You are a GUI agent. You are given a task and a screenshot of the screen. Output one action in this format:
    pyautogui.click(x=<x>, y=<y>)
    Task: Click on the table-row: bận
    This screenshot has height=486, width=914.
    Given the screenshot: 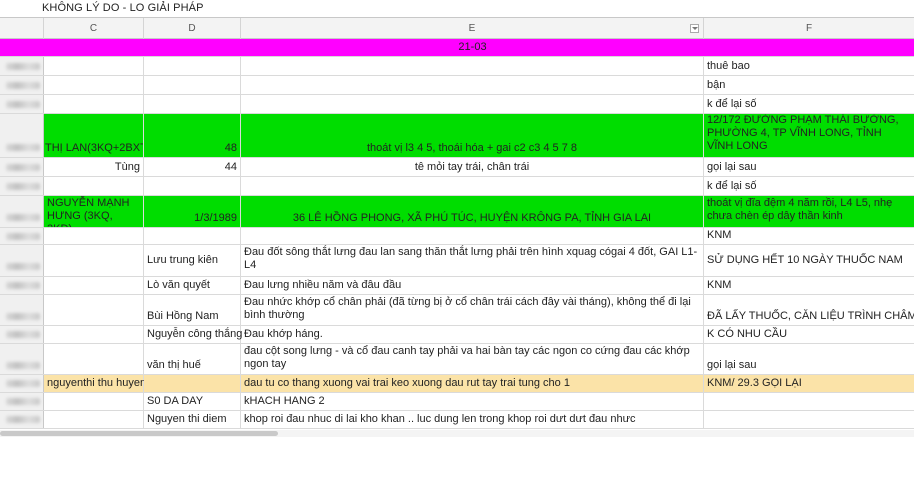 What is the action you would take?
    pyautogui.click(x=457, y=85)
    